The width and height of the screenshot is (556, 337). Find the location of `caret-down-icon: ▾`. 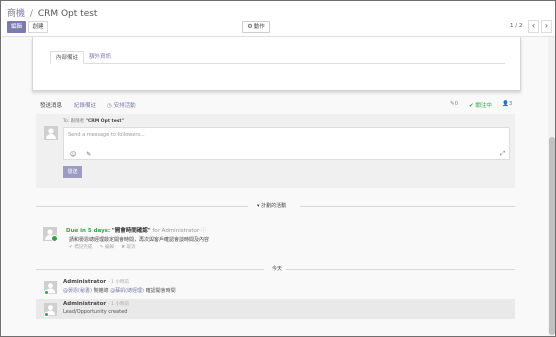

caret-down-icon: ▾ is located at coordinates (258, 206).